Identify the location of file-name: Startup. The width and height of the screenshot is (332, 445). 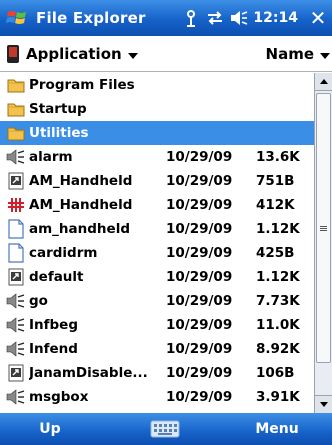
(58, 109).